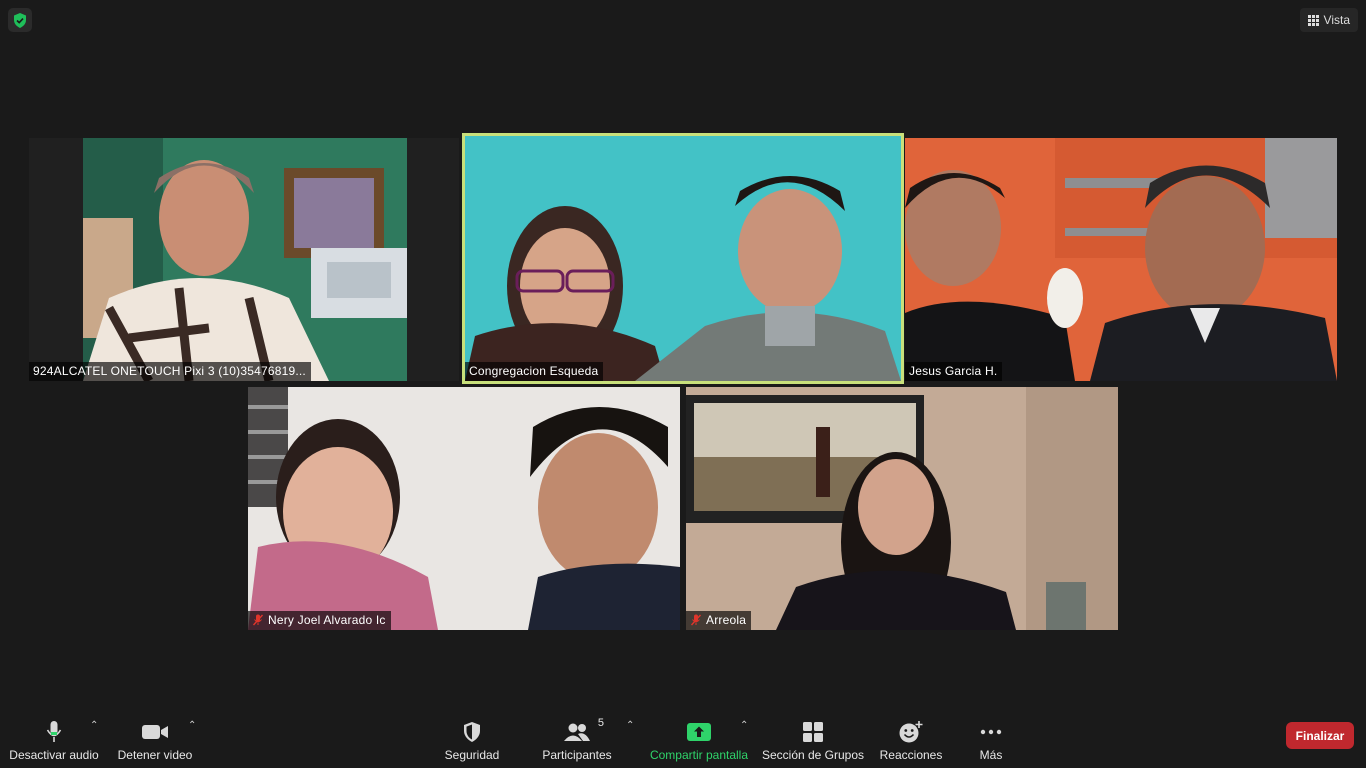  I want to click on participants-label: Participantes, so click(577, 755).